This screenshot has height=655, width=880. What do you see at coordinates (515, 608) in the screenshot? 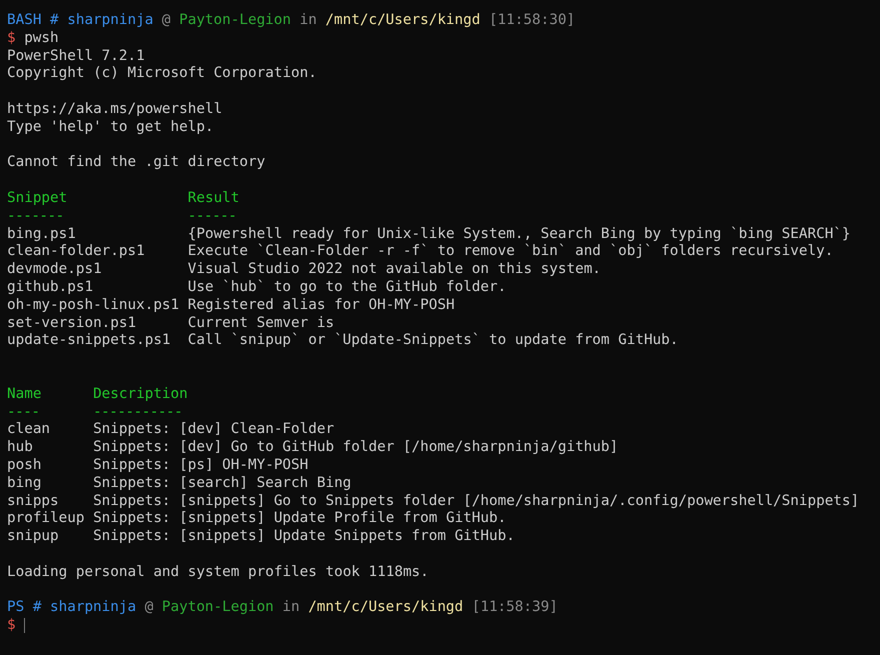
I see `timestamp: [11:58:39]` at bounding box center [515, 608].